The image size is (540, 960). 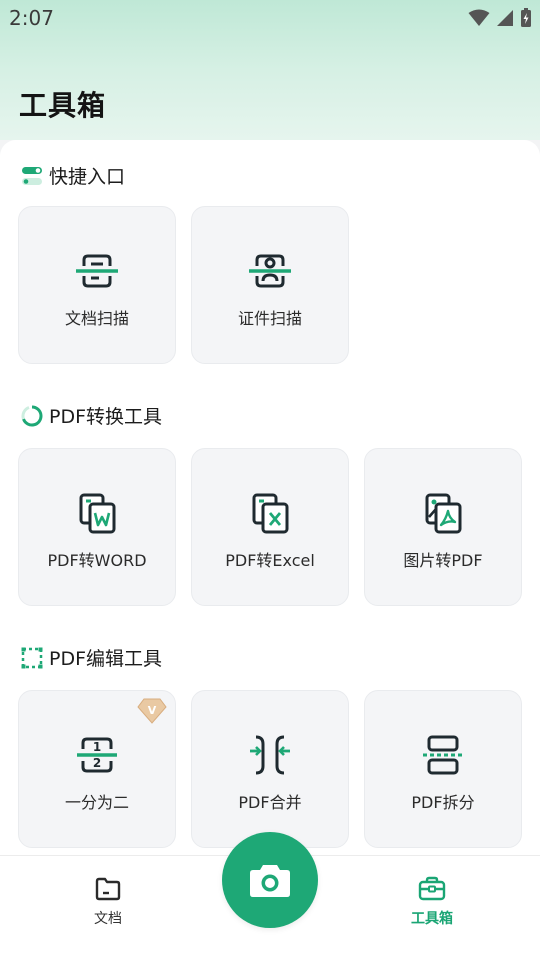 I want to click on split-number-2: 2, so click(x=97, y=763).